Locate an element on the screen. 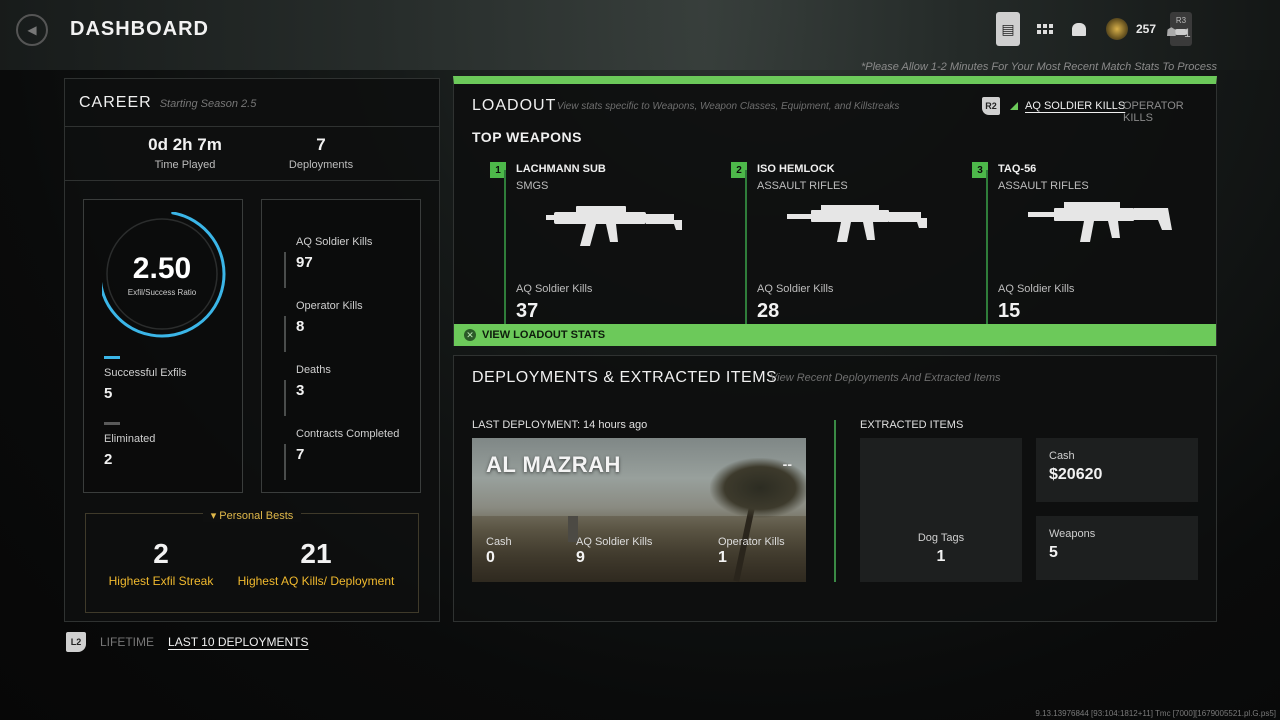 This screenshot has width=1280, height=720. deployments-label: Deployments is located at coordinates (321, 165).